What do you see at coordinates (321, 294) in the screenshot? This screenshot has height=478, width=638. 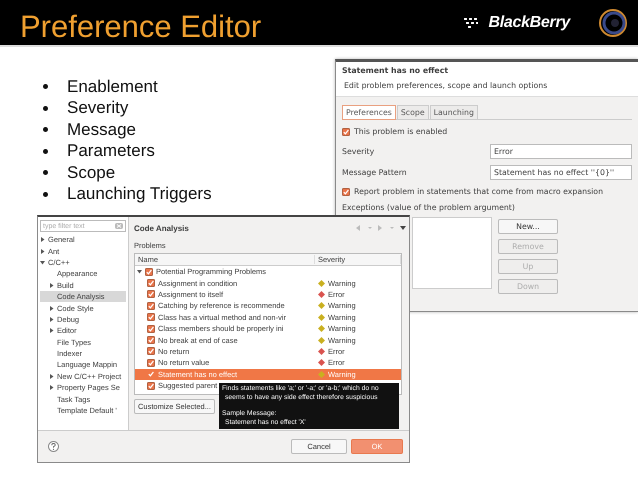 I see `error-icon` at bounding box center [321, 294].